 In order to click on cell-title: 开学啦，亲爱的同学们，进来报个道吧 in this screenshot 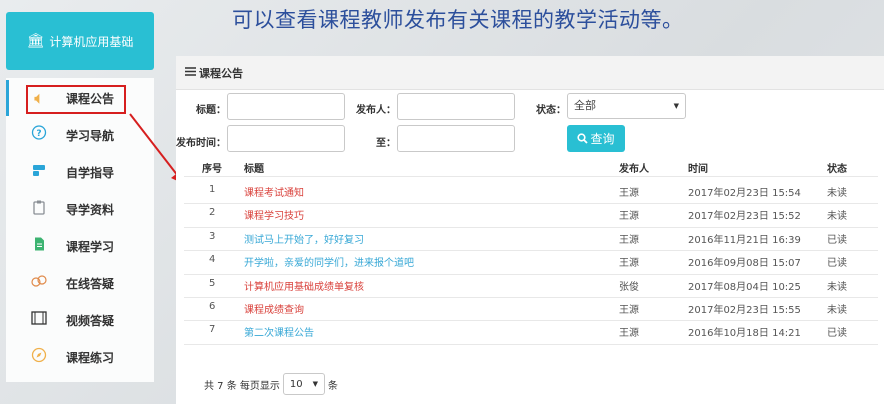, I will do `click(329, 261)`.